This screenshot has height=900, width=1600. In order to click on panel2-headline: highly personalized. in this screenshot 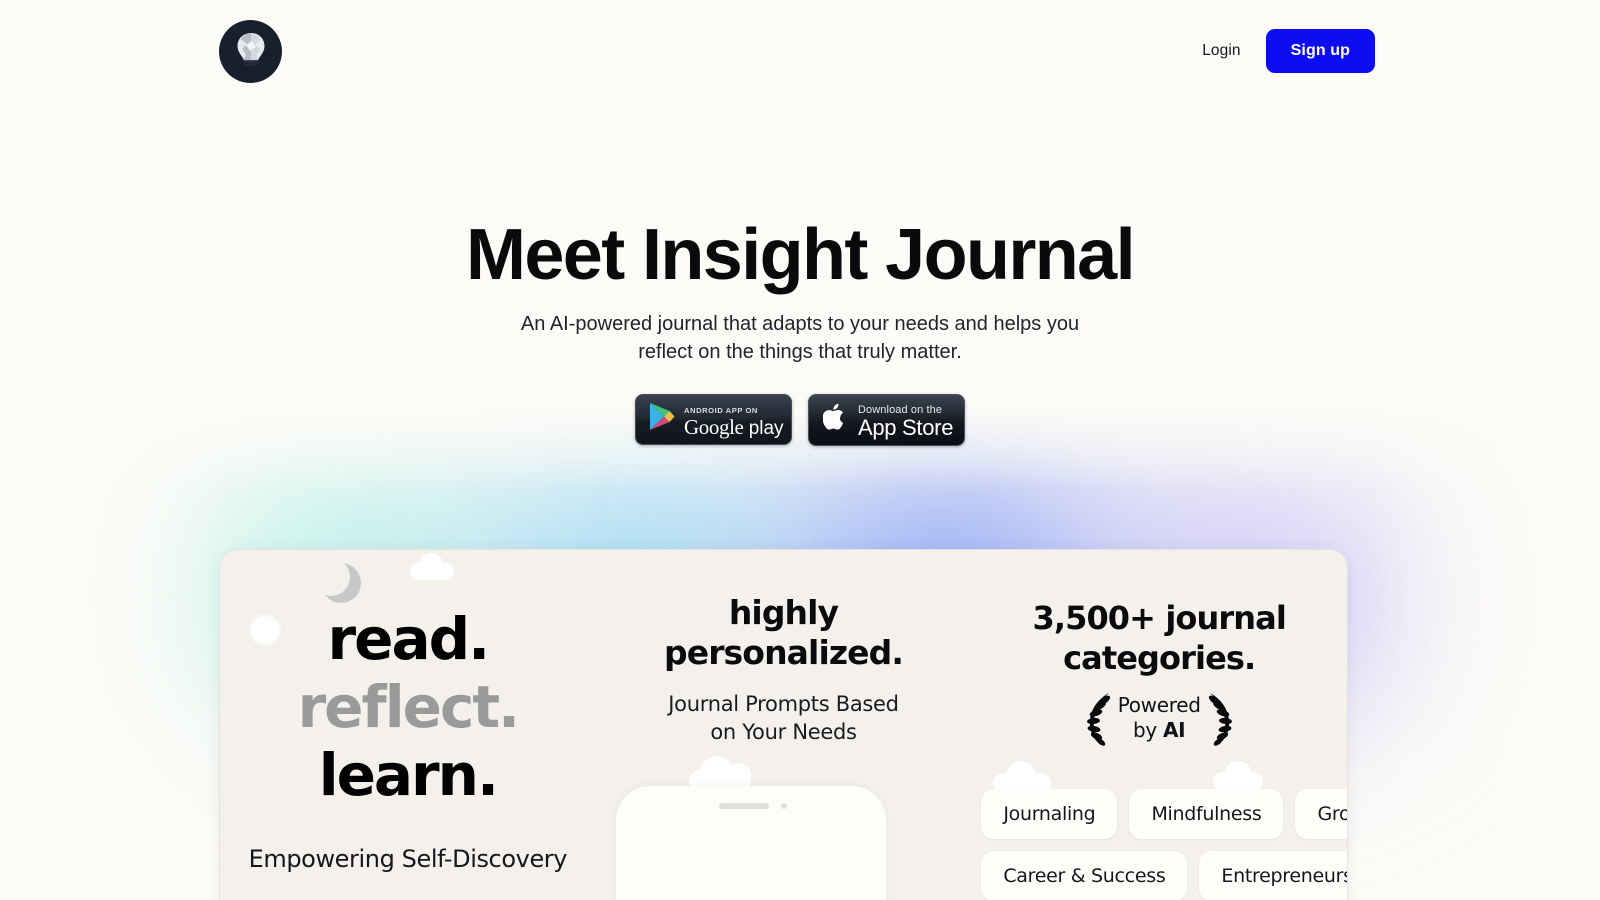, I will do `click(784, 633)`.